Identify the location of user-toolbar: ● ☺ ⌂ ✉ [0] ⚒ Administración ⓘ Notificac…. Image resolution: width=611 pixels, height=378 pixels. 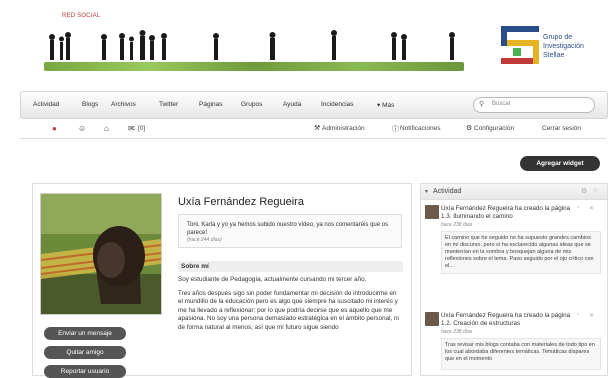
(313, 130).